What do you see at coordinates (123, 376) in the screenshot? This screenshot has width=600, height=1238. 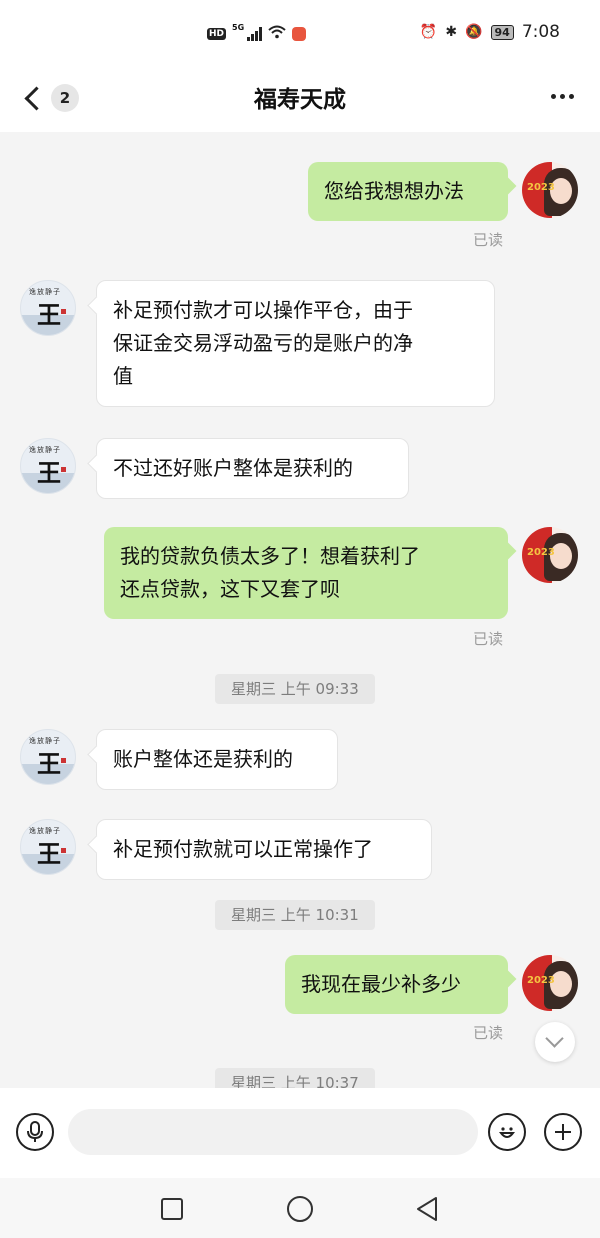 I see `message-text-line: 值` at bounding box center [123, 376].